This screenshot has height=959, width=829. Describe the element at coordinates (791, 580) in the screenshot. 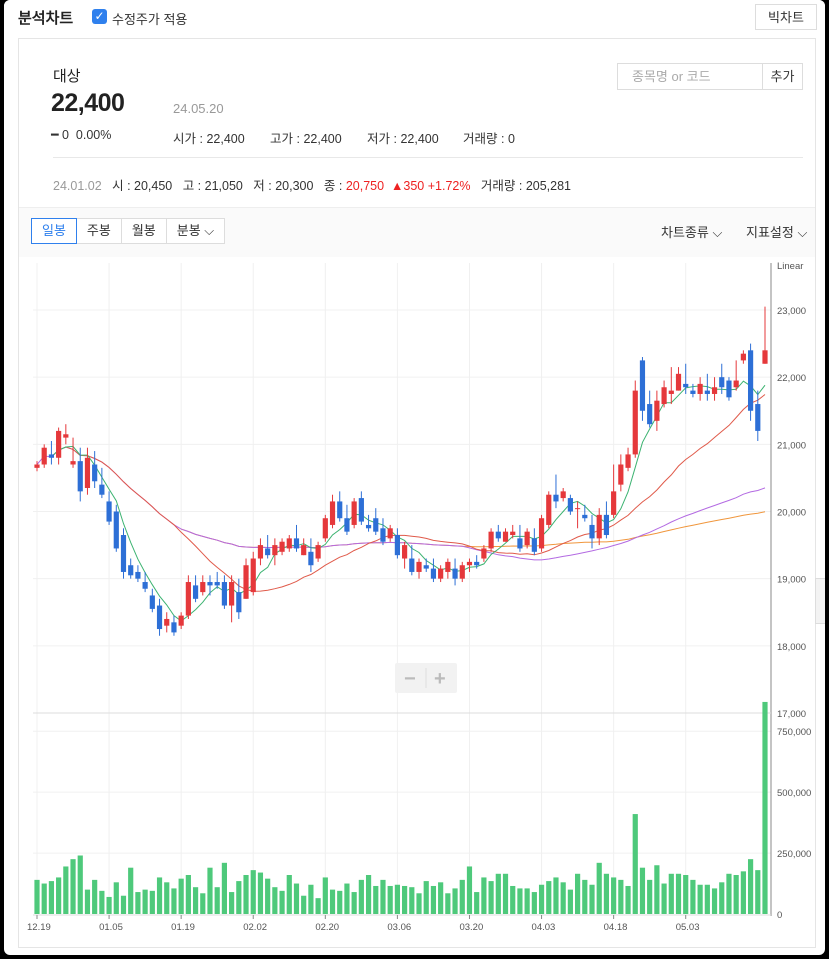

I see `price-tick-label: 19,000` at that location.